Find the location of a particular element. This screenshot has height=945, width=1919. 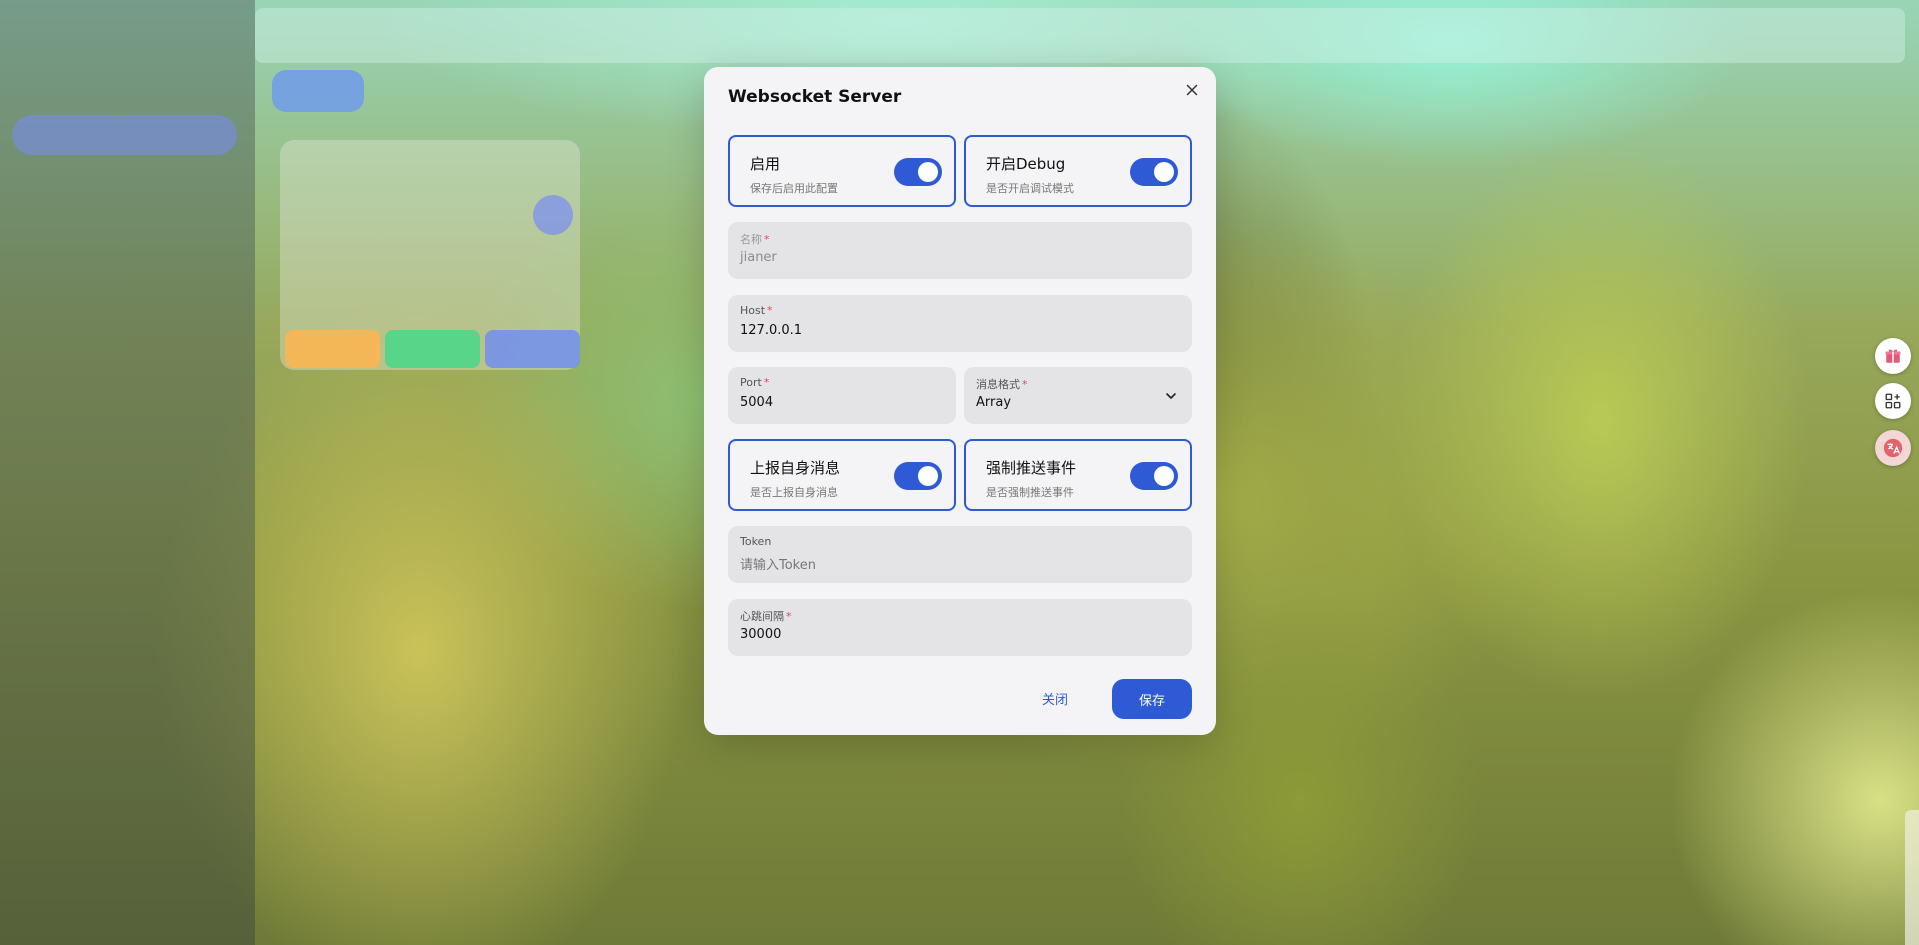

report-self-description: 是否上报自身消息 is located at coordinates (794, 492).